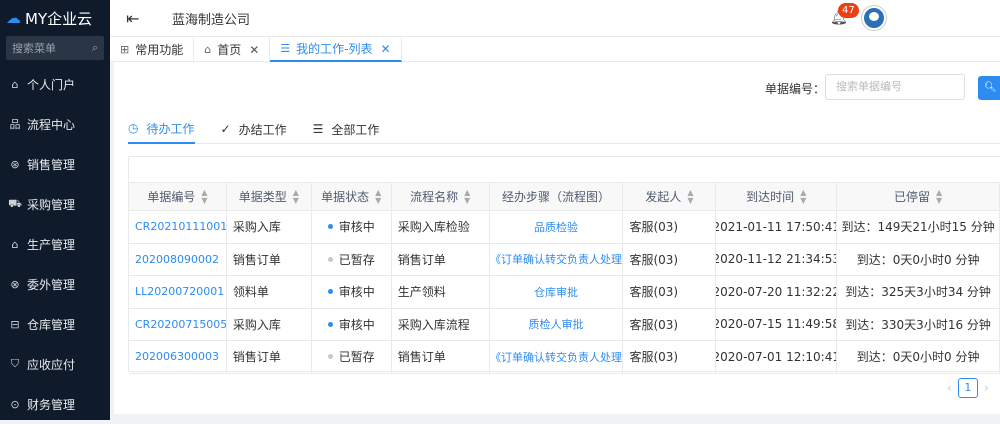 Image resolution: width=1000 pixels, height=424 pixels. Describe the element at coordinates (171, 197) in the screenshot. I see `column-header-label: 单据编号` at that location.